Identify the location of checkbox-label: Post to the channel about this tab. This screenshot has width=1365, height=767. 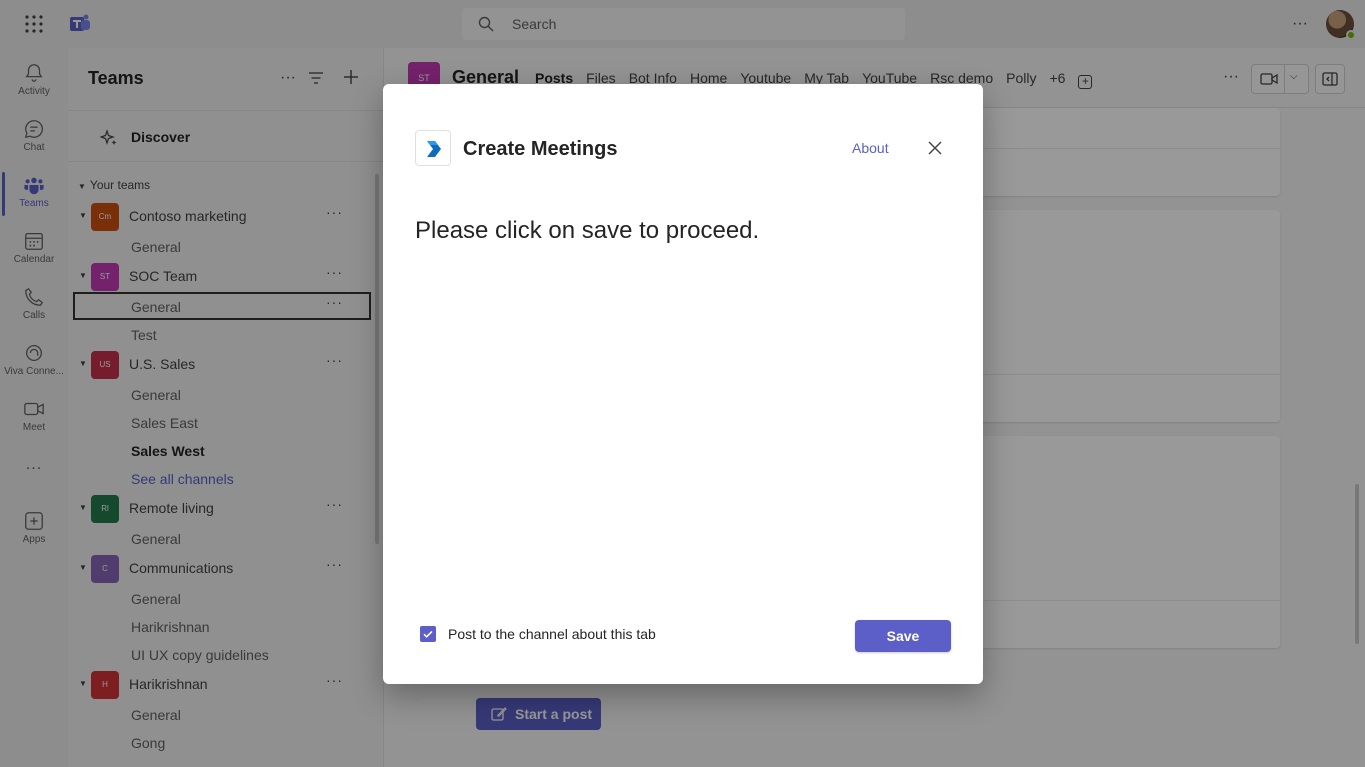
(552, 634).